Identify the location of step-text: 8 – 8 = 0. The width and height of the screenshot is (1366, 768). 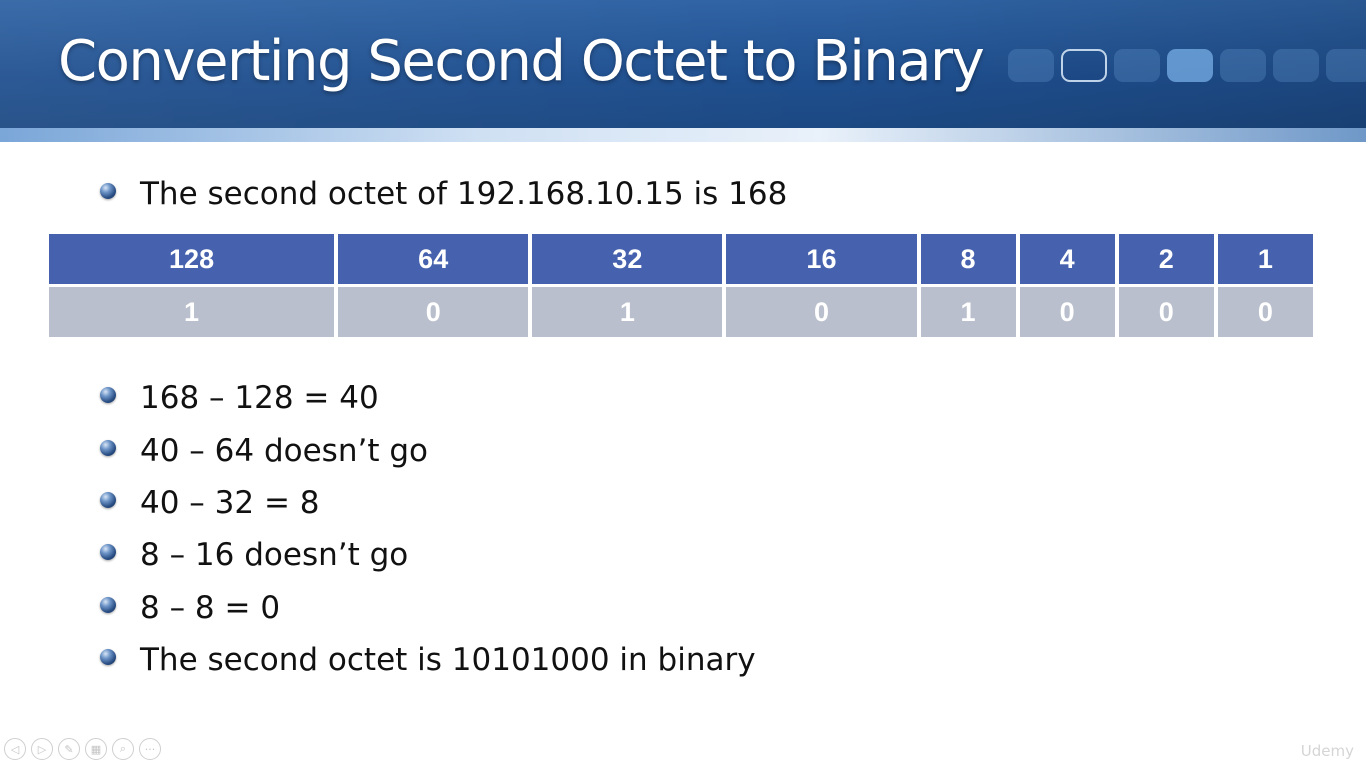
(210, 608).